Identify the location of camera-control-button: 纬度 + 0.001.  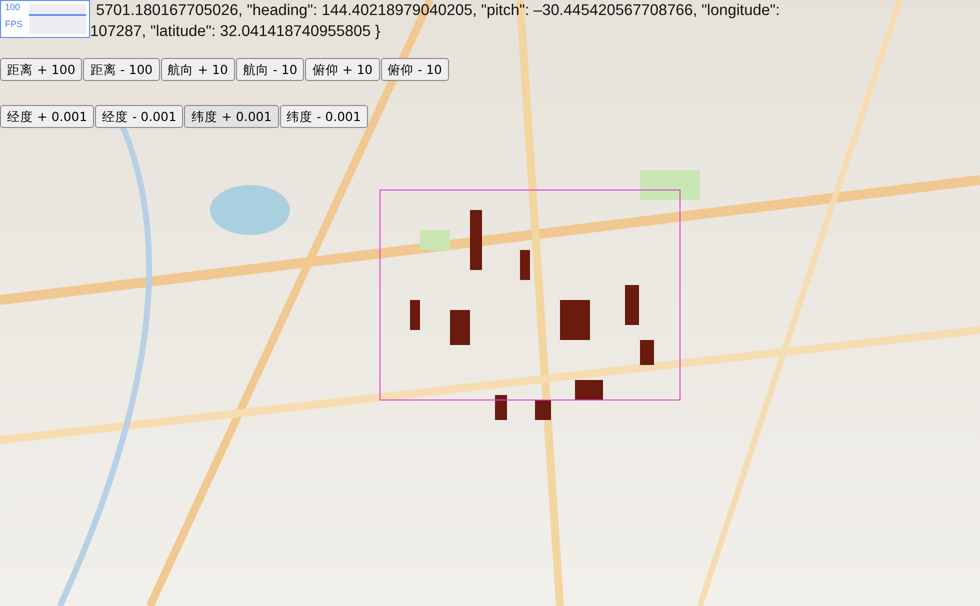
(231, 116).